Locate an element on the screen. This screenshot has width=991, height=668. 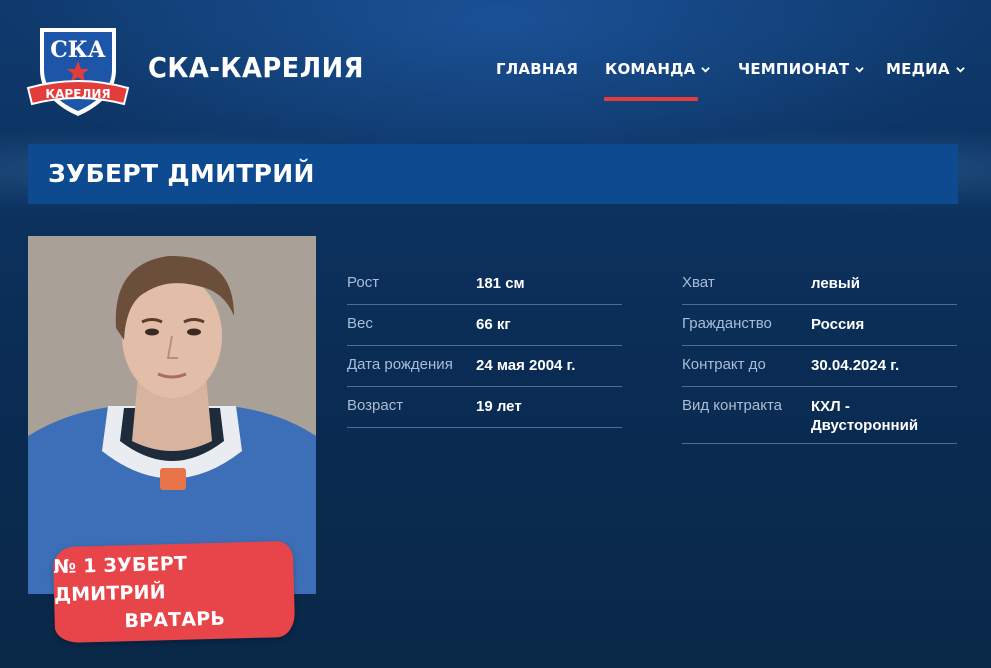
stat-value: 181 см is located at coordinates (500, 283).